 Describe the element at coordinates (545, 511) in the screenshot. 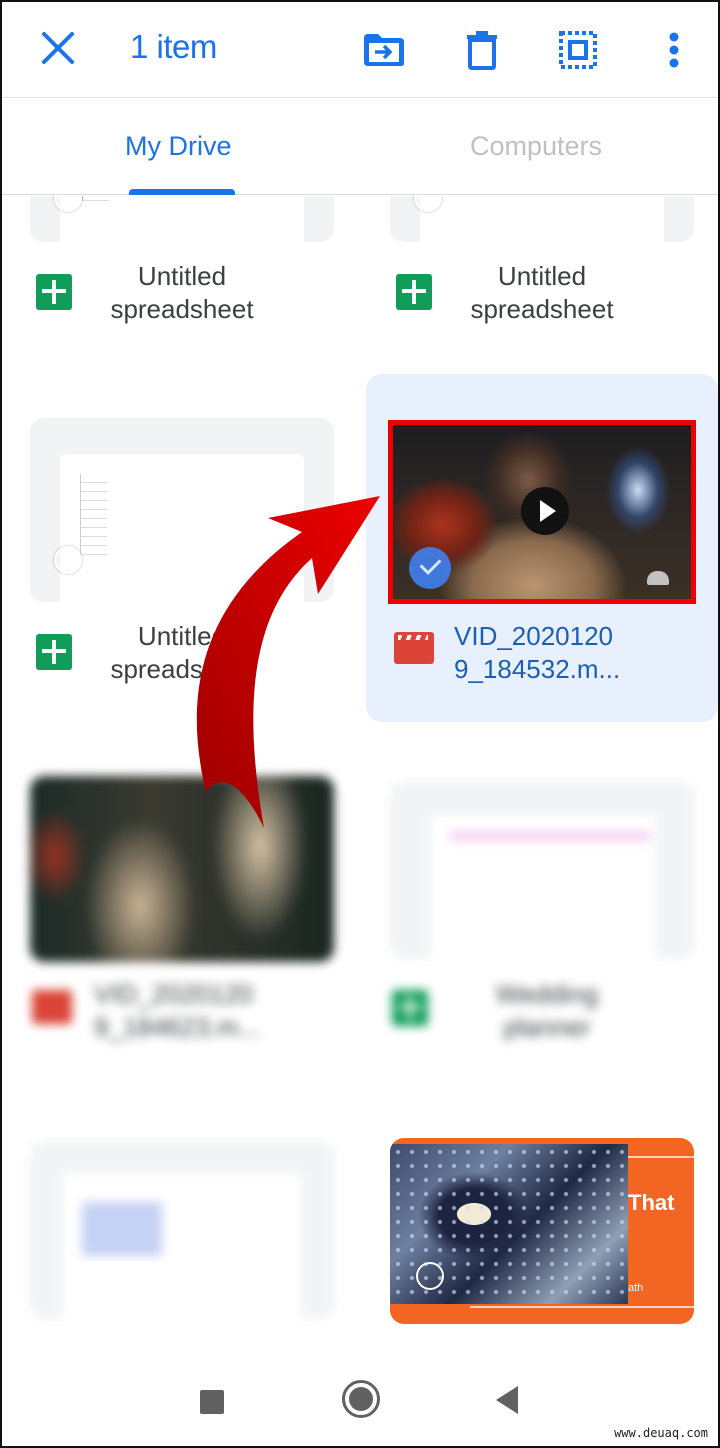

I see `play-icon` at that location.